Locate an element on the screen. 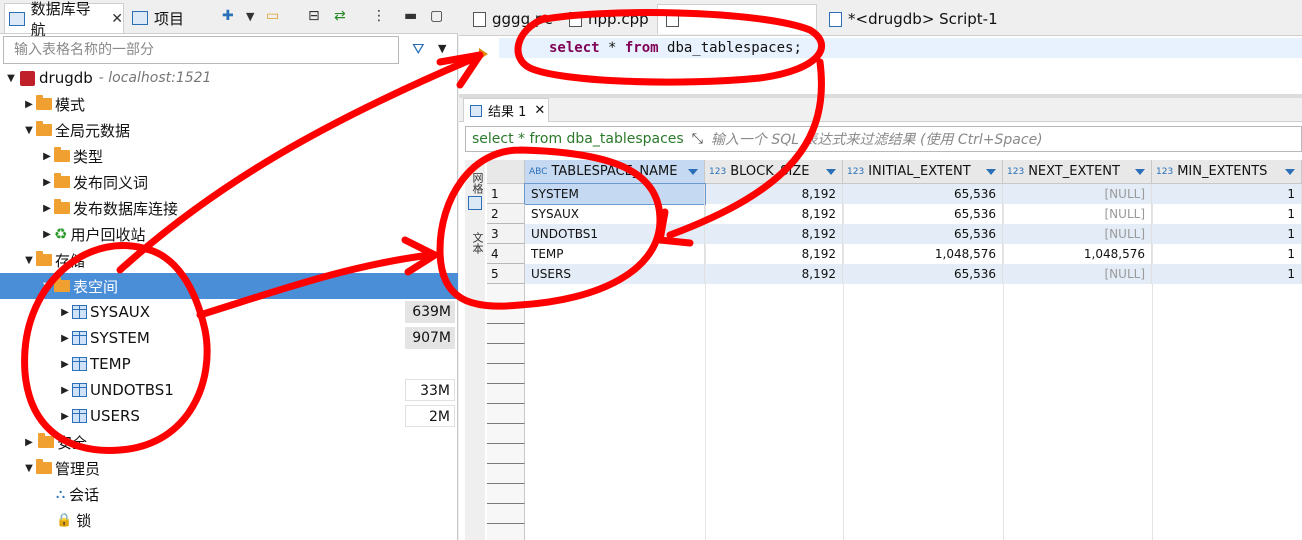 The width and height of the screenshot is (1302, 540). tree-node-sessions: ⛬ 会话 is located at coordinates (229, 494).